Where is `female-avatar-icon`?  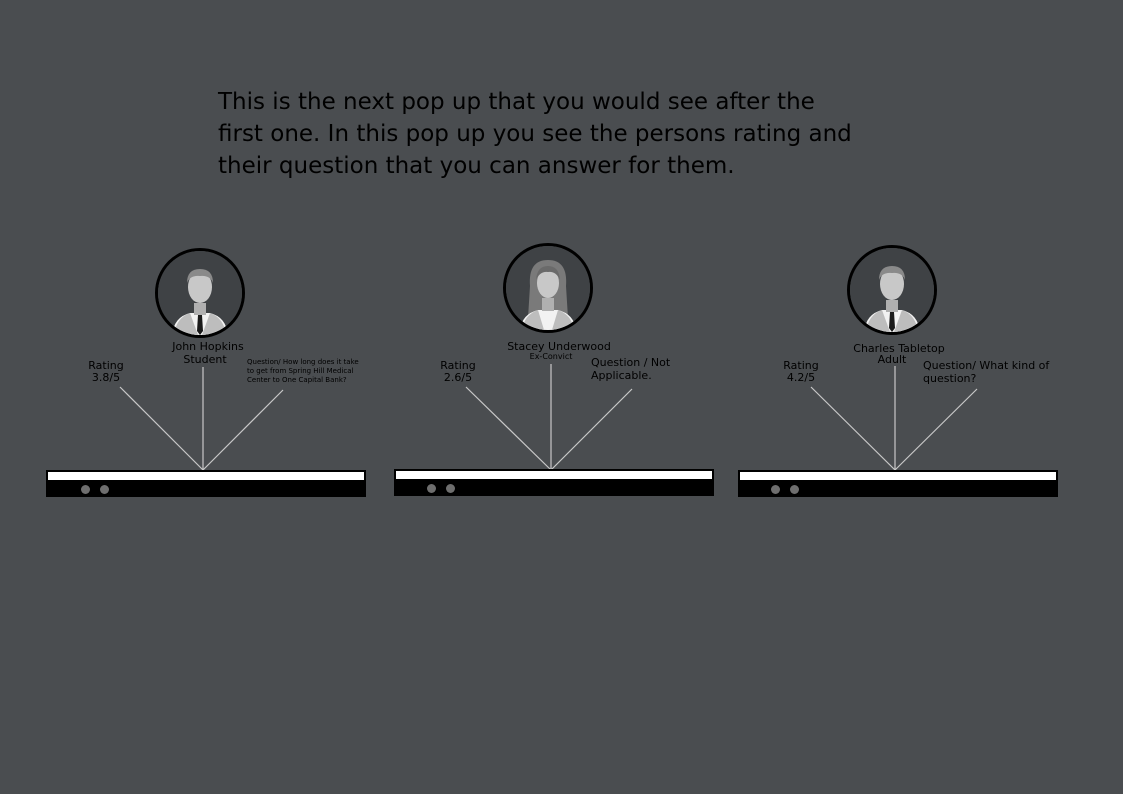 female-avatar-icon is located at coordinates (548, 288).